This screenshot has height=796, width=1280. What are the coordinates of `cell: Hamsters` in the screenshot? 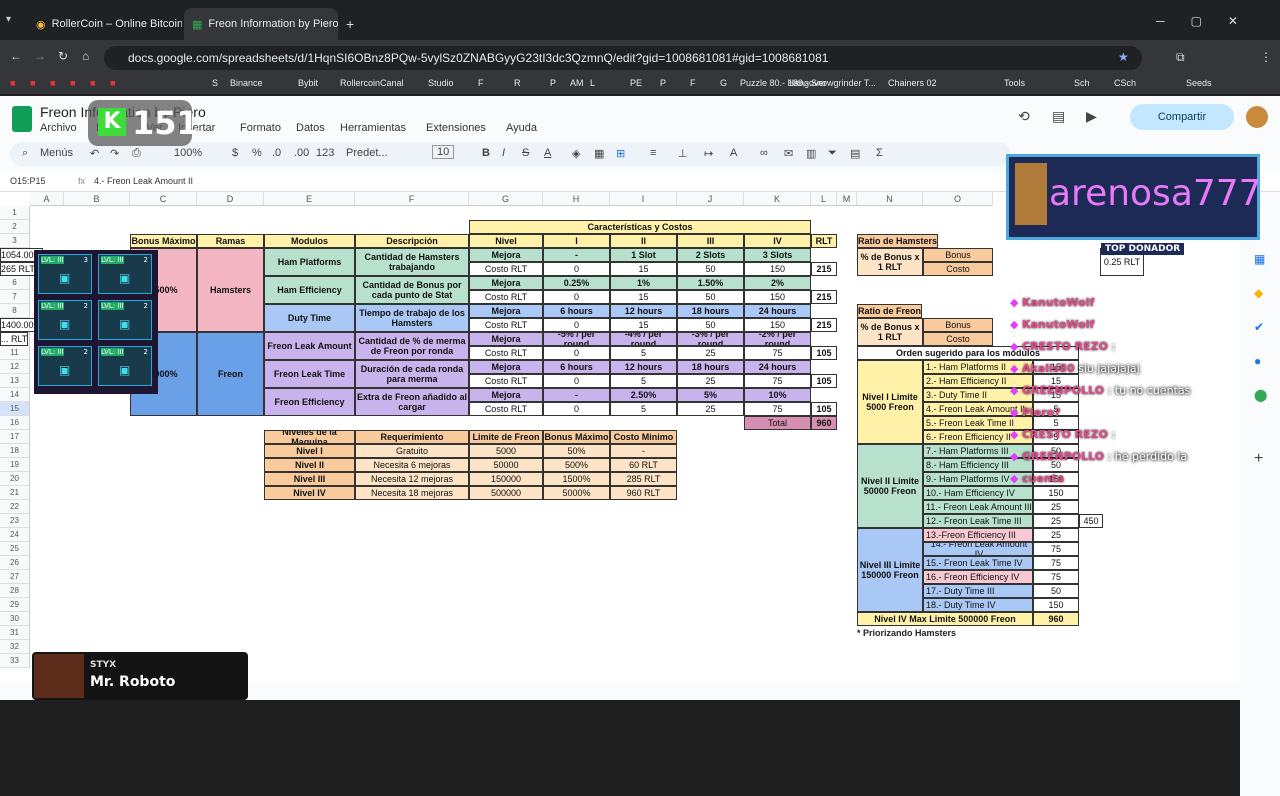 It's located at (230, 290).